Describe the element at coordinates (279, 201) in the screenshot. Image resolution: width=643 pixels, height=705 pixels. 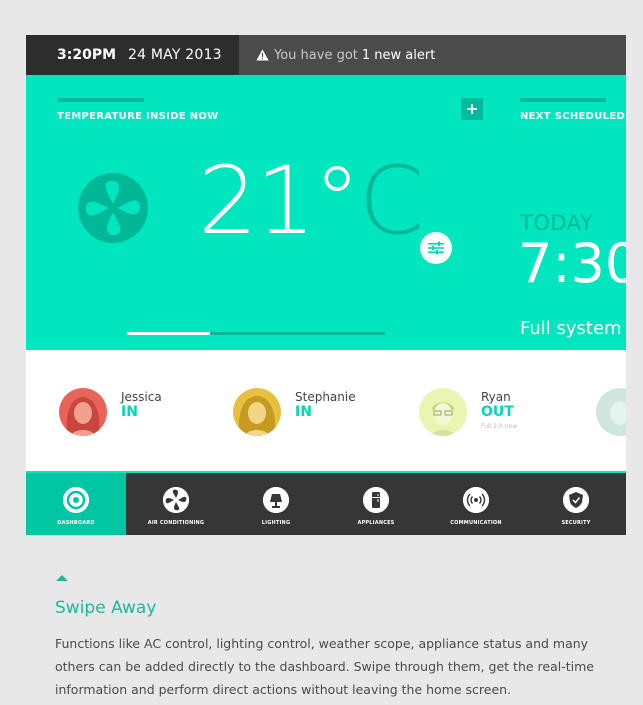
I see `temperature-number: 21°` at that location.